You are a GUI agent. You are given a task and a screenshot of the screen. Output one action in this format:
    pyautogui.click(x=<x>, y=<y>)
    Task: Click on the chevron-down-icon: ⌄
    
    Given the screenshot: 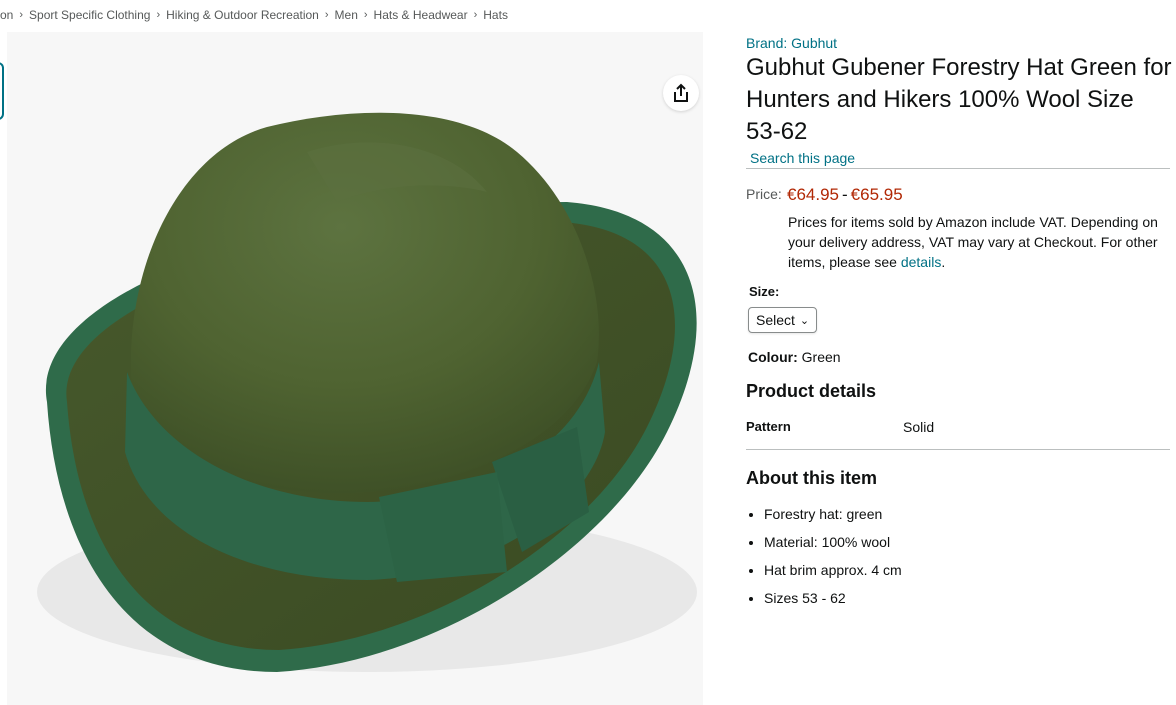 What is the action you would take?
    pyautogui.click(x=804, y=320)
    